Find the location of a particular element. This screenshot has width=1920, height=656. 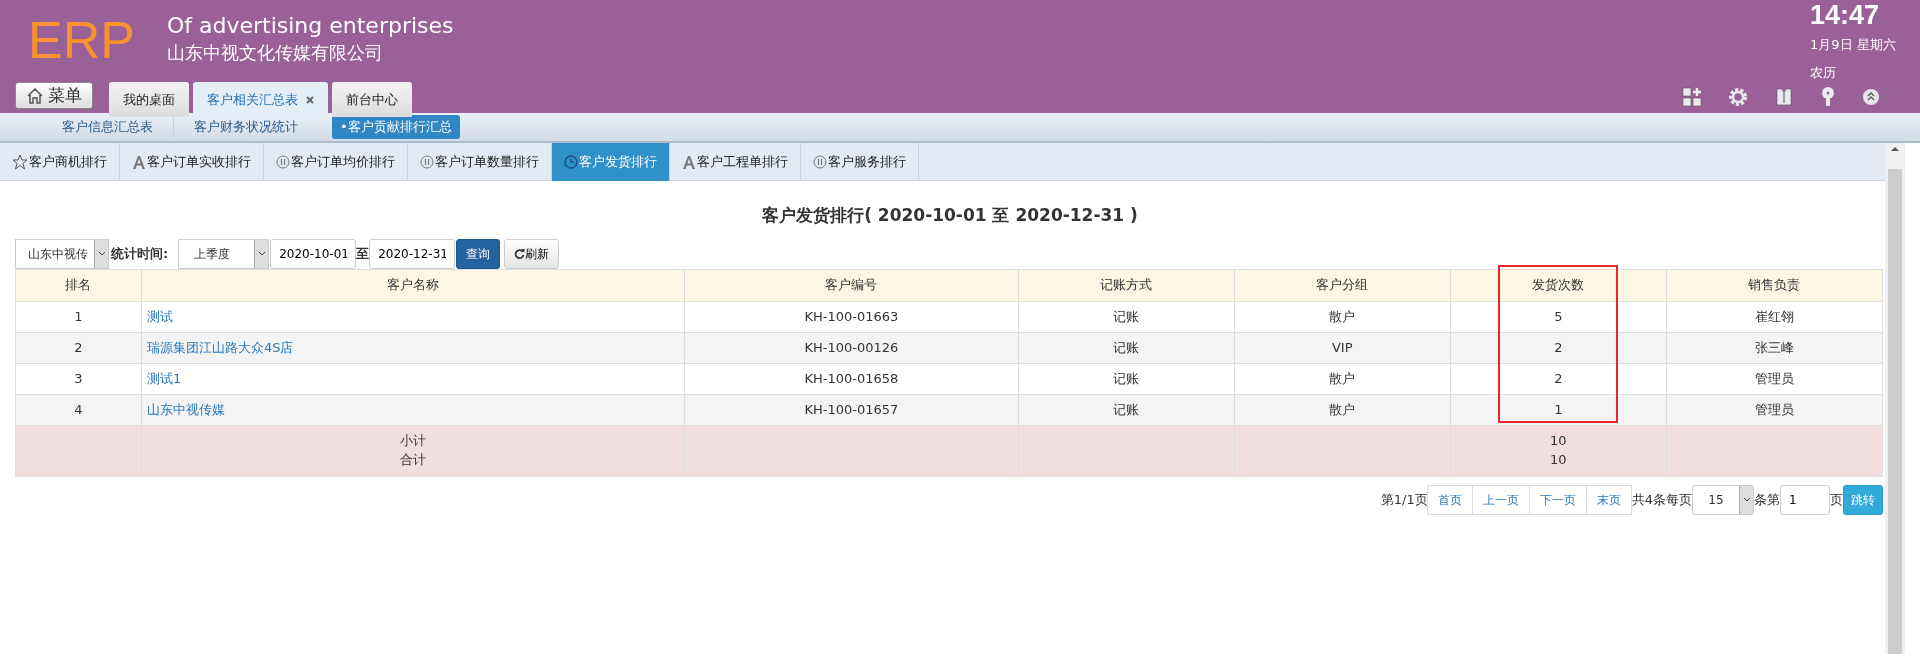

table-cell: 1 is located at coordinates (78, 316).